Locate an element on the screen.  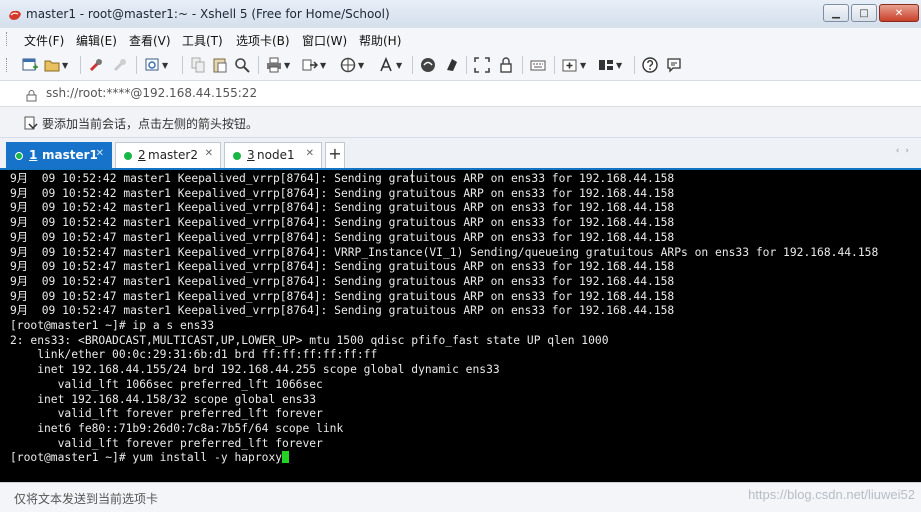
minimize-icon: ▁ is located at coordinates (836, 13).